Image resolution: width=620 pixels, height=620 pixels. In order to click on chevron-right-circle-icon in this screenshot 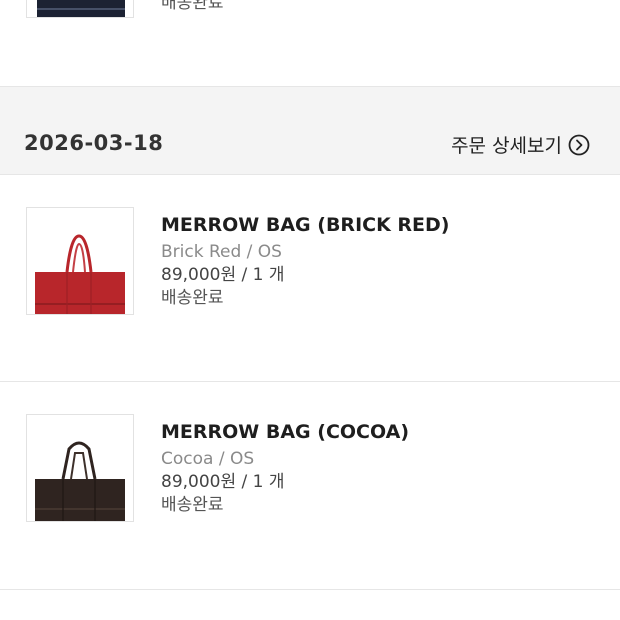, I will do `click(579, 145)`.